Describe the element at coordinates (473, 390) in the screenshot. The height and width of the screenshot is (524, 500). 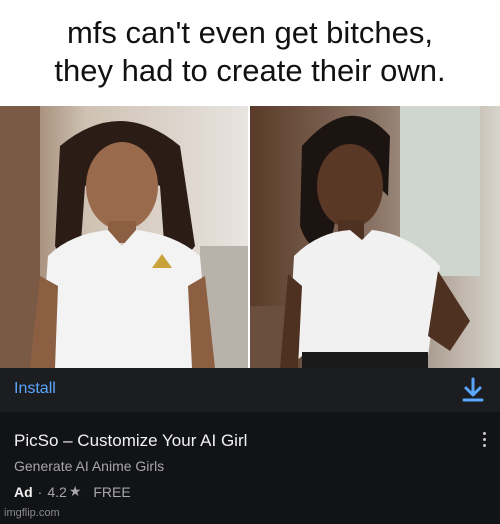
I see `download-icon` at that location.